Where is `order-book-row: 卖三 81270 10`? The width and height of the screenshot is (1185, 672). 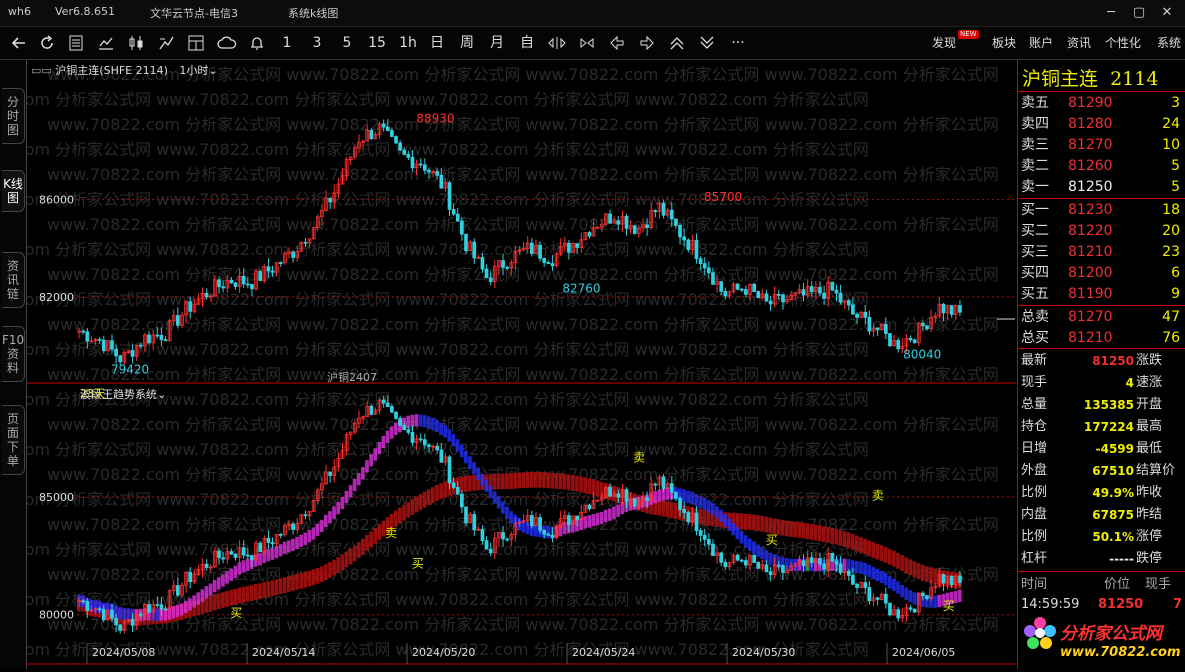 order-book-row: 卖三 81270 10 is located at coordinates (1101, 145).